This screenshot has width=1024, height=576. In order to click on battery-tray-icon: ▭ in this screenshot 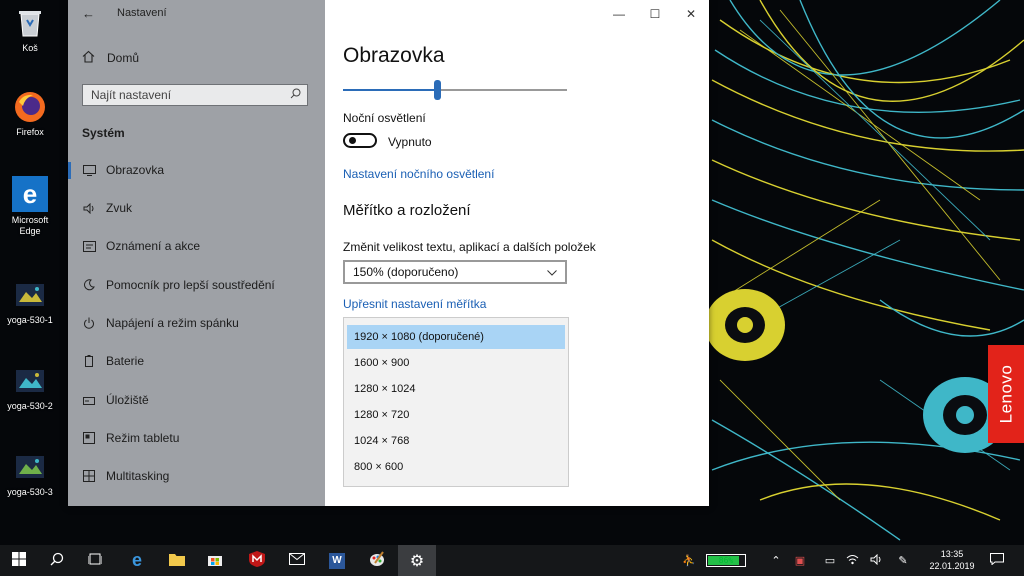, I will do `click(830, 561)`.